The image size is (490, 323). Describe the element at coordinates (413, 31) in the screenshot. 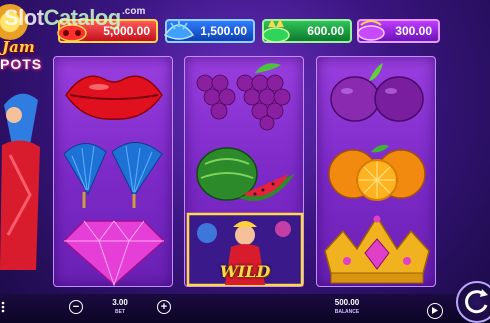

I see `jackpot-mini-value: 300.00` at that location.